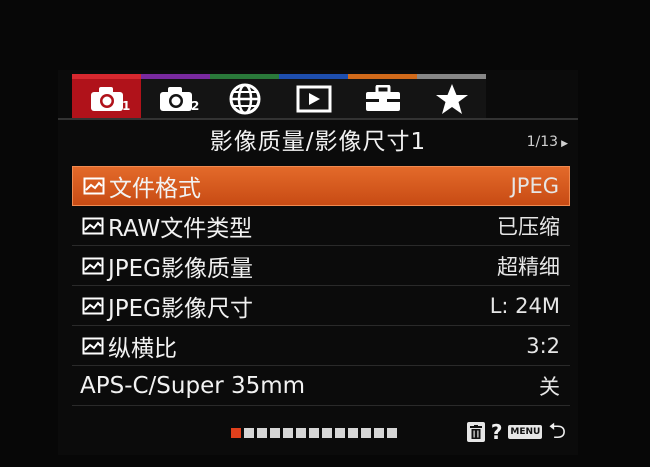 The image size is (650, 467). What do you see at coordinates (193, 385) in the screenshot?
I see `menu-item-label: APS-C/Super 35mm` at bounding box center [193, 385].